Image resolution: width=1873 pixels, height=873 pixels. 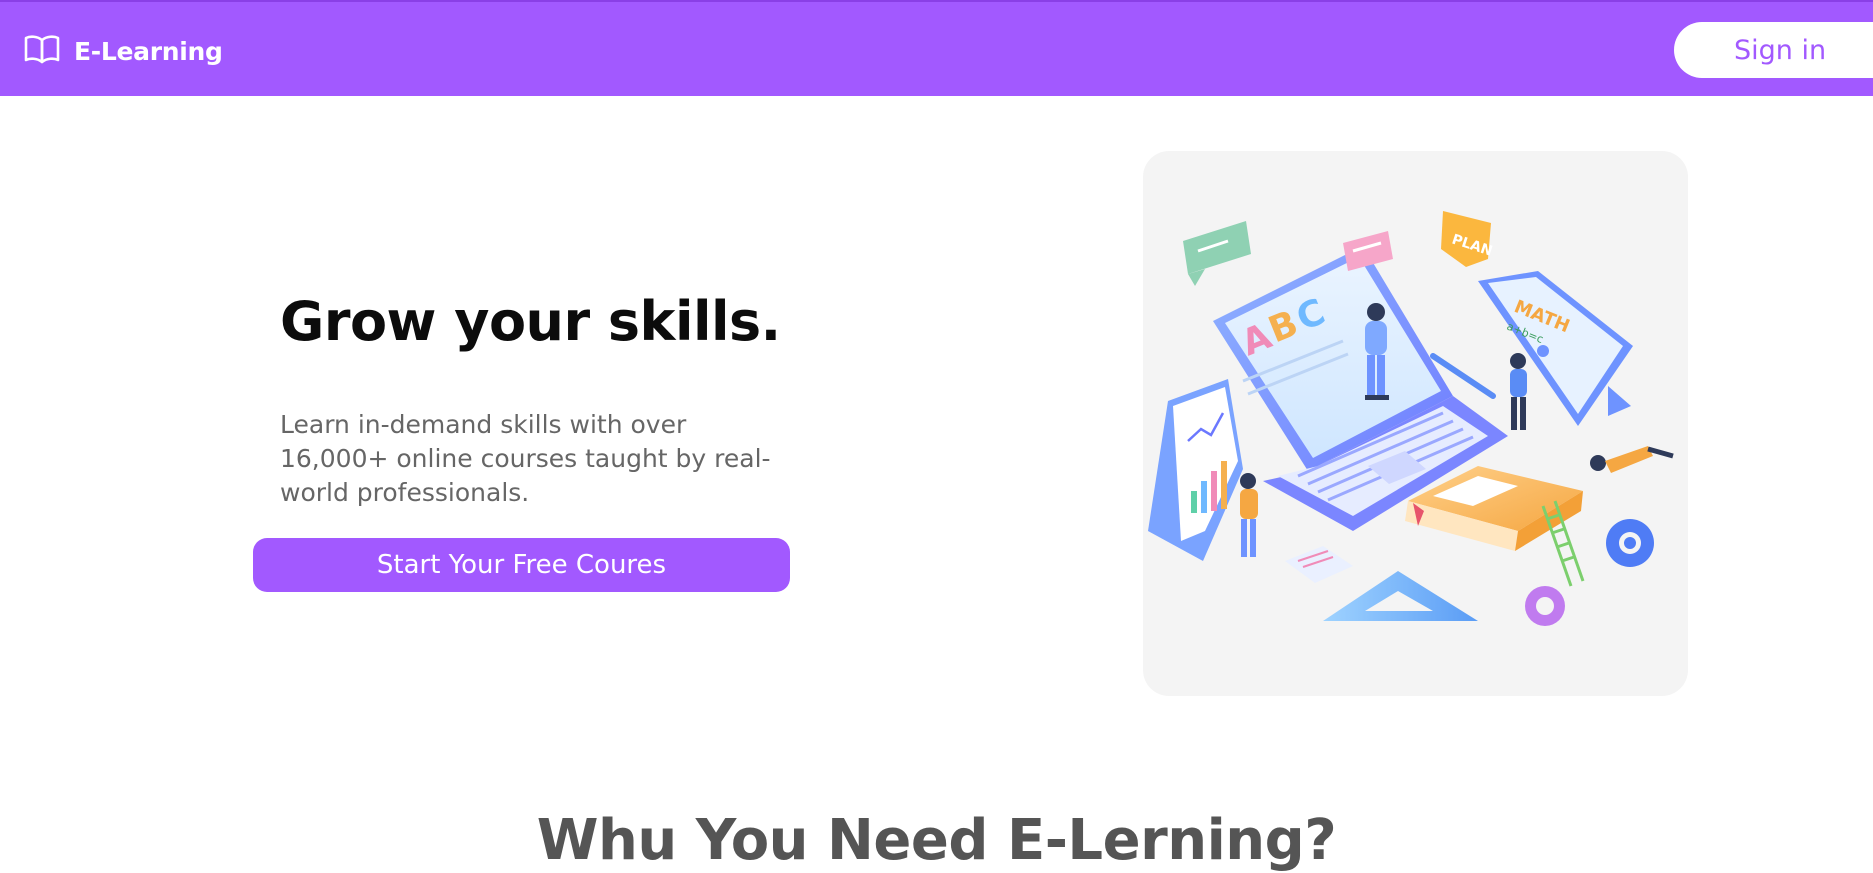 What do you see at coordinates (1555, 348) in the screenshot?
I see `tablet-graphic: MATH a+b=c` at bounding box center [1555, 348].